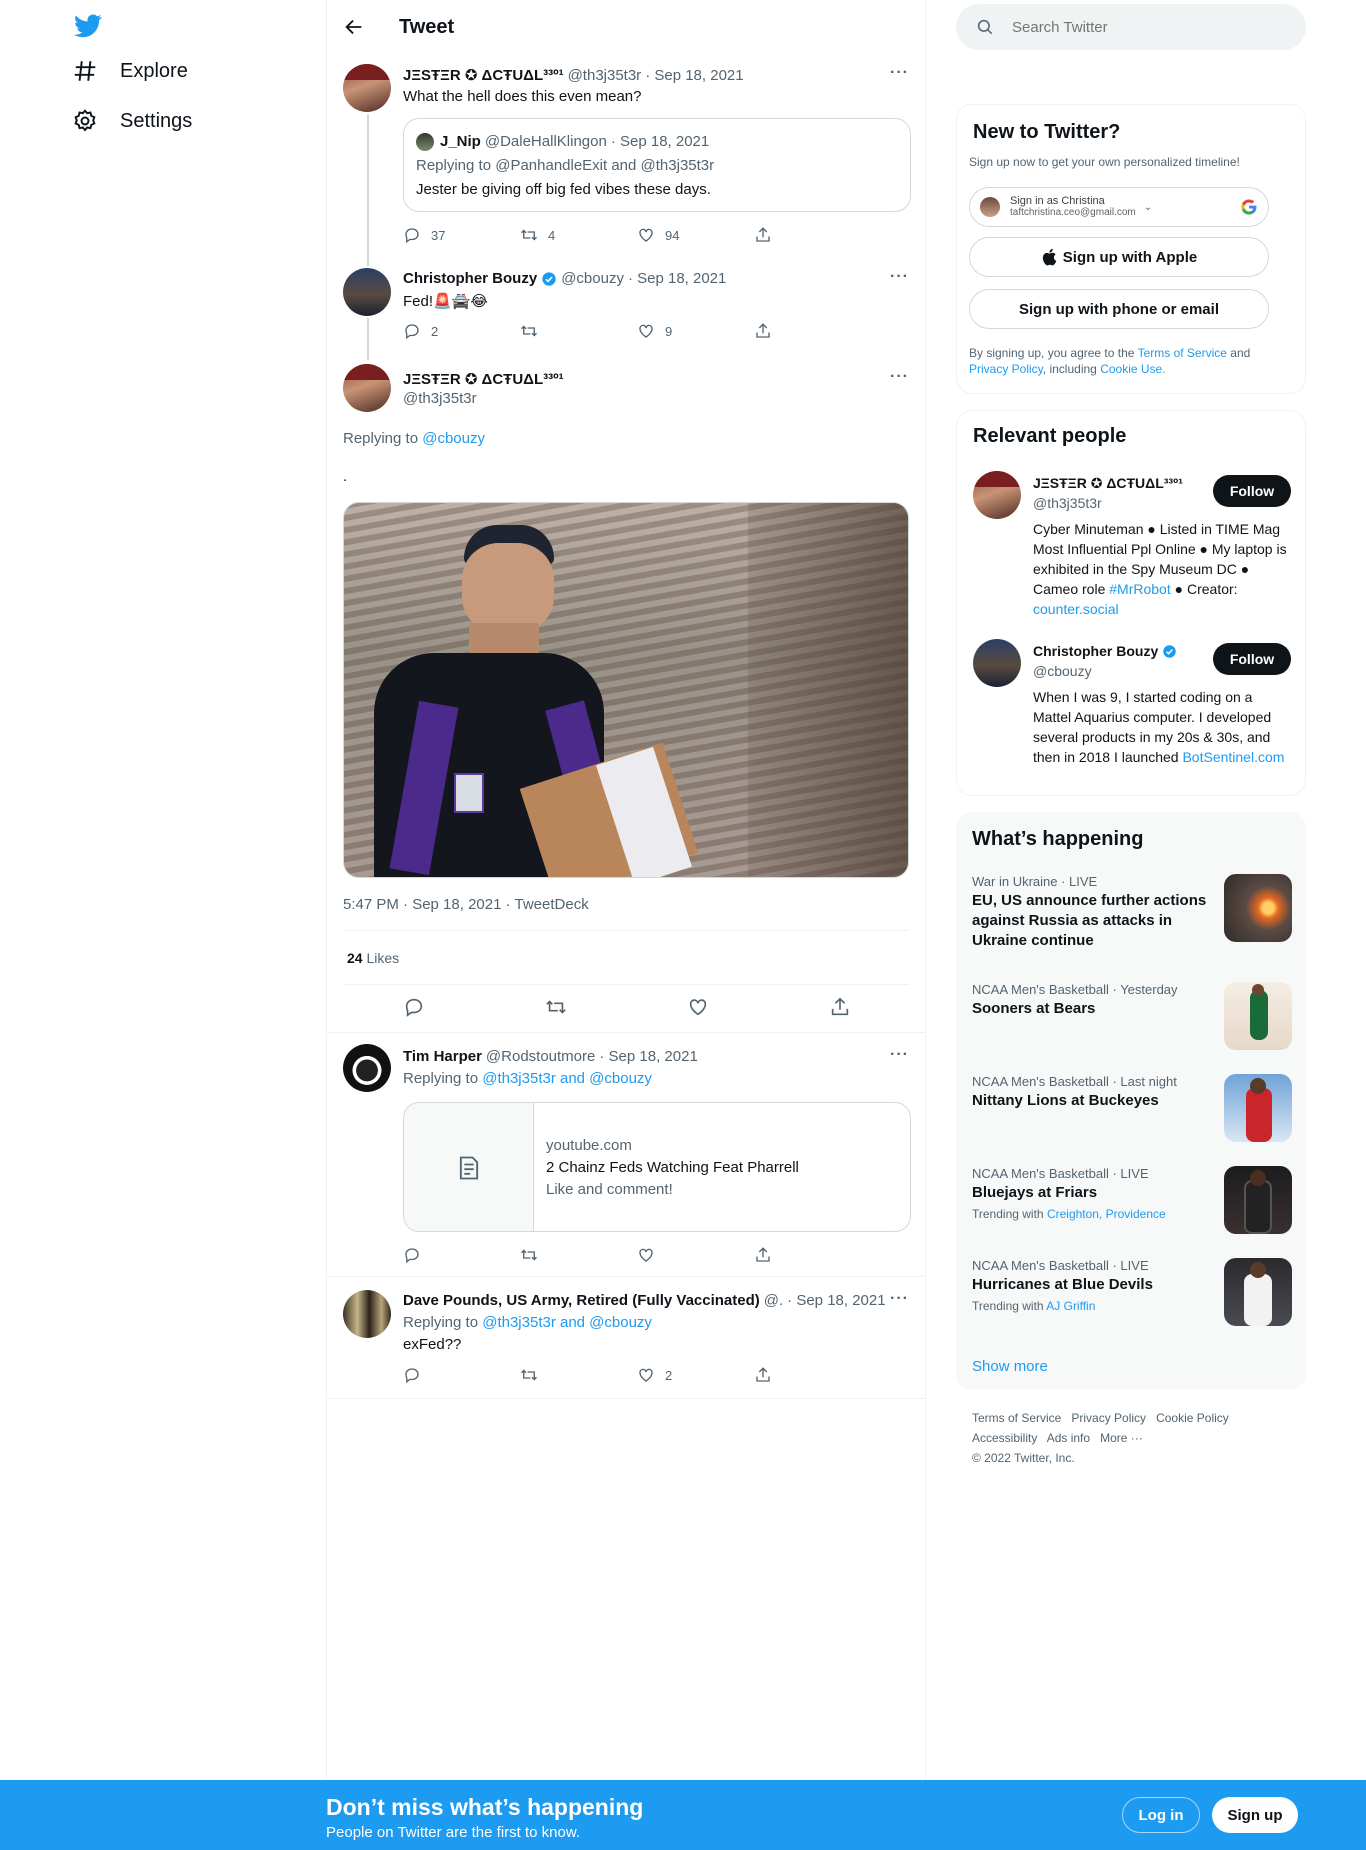 The width and height of the screenshot is (1366, 1850). What do you see at coordinates (1161, 1815) in the screenshot?
I see `login-button: Log in` at bounding box center [1161, 1815].